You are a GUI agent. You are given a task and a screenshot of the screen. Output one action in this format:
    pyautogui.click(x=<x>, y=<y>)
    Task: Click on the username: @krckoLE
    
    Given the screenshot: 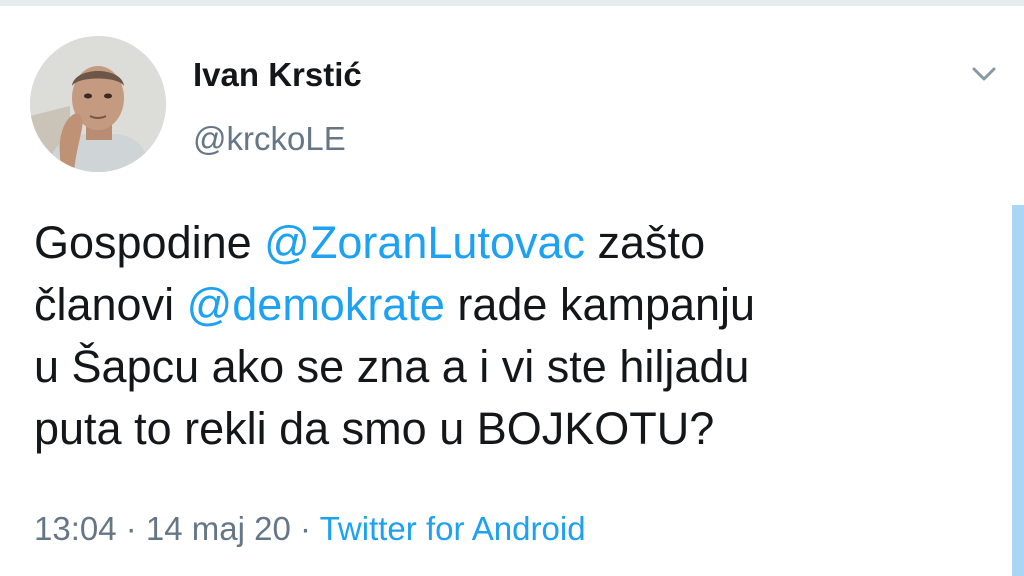 What is the action you would take?
    pyautogui.click(x=269, y=139)
    